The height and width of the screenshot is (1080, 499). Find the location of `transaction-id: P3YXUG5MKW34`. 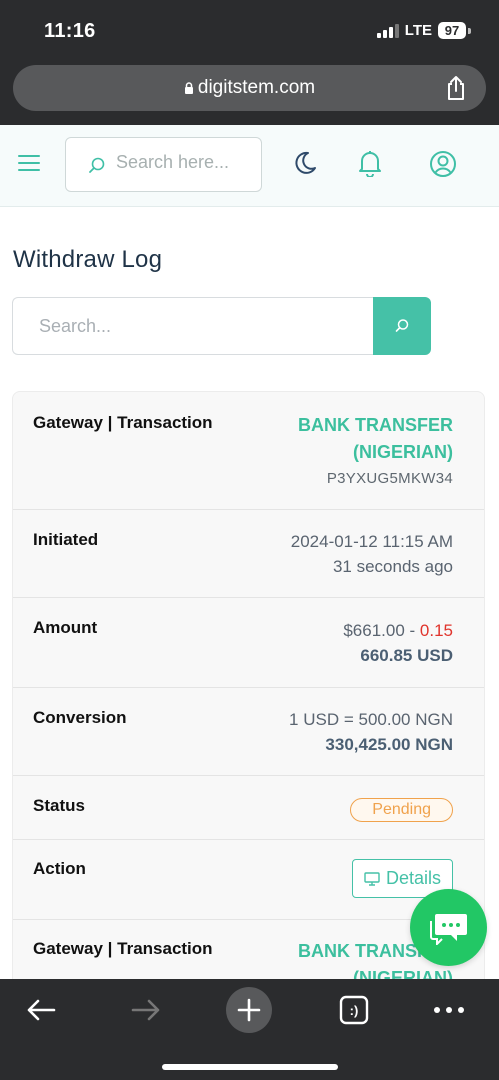

transaction-id: P3YXUG5MKW34 is located at coordinates (389, 478).